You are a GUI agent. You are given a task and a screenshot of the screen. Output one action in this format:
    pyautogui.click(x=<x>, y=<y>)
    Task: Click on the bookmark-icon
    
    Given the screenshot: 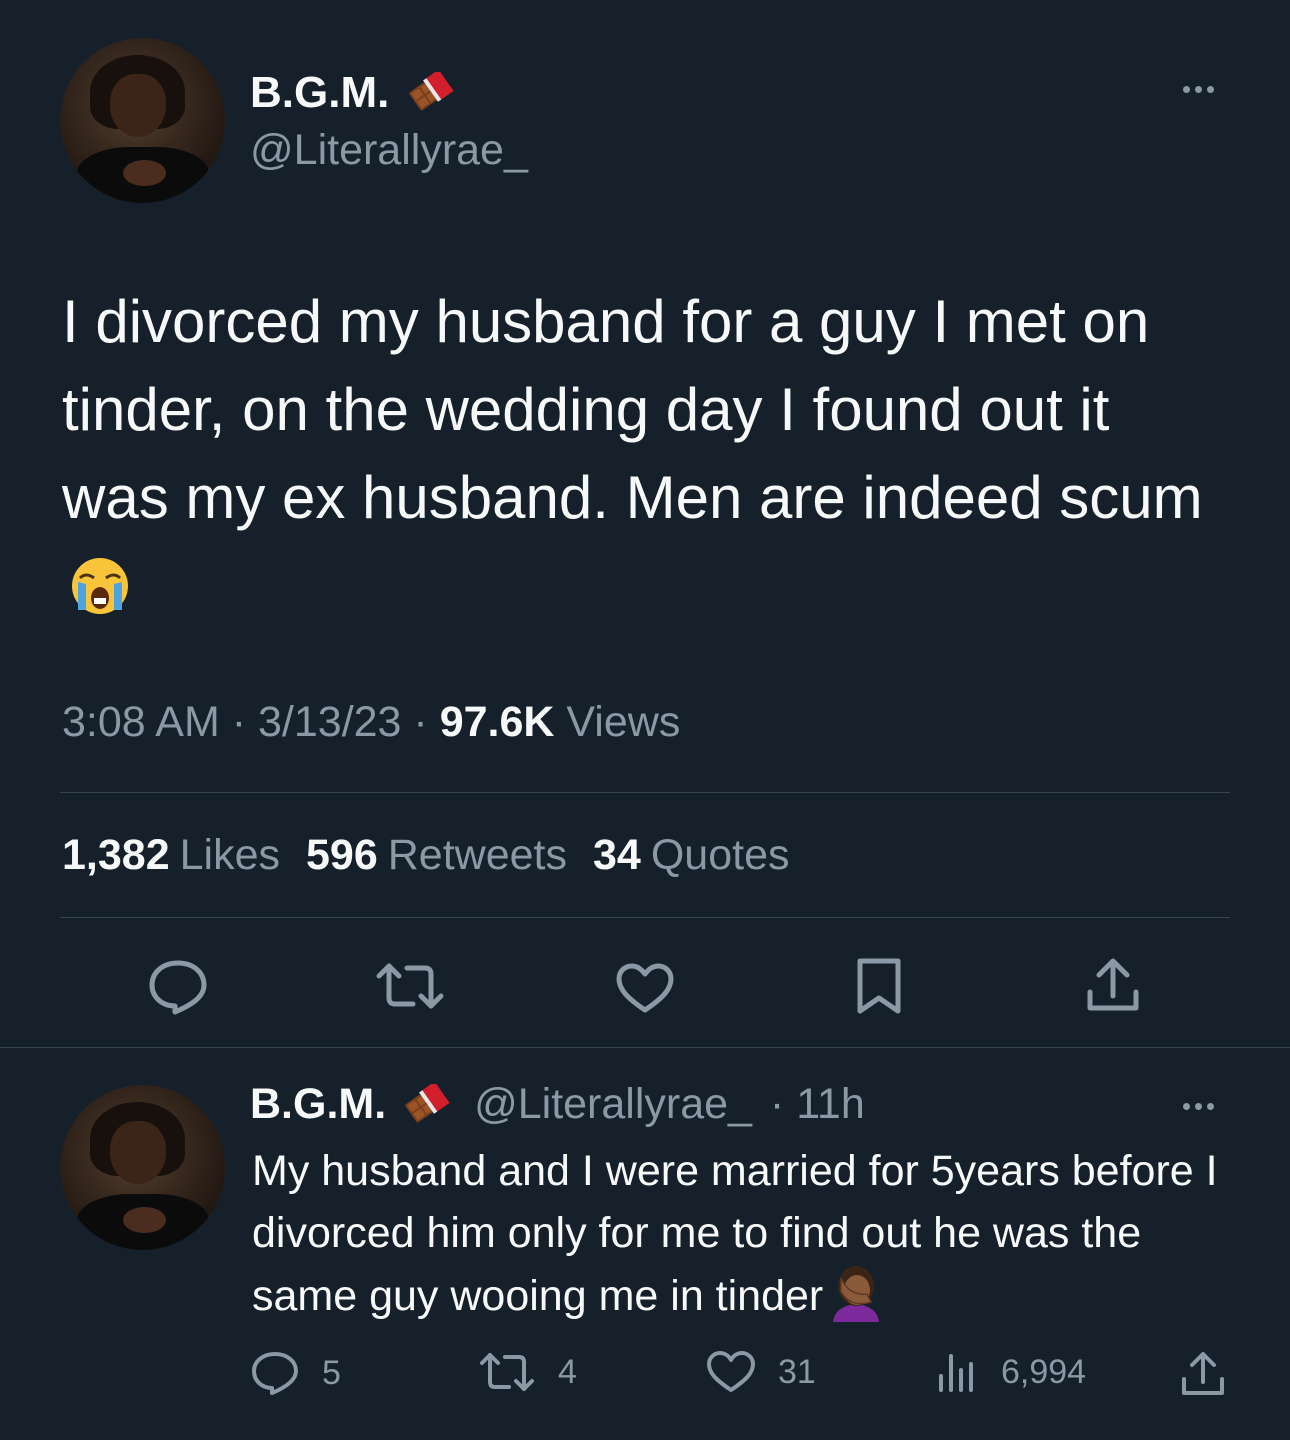 What is the action you would take?
    pyautogui.click(x=879, y=986)
    